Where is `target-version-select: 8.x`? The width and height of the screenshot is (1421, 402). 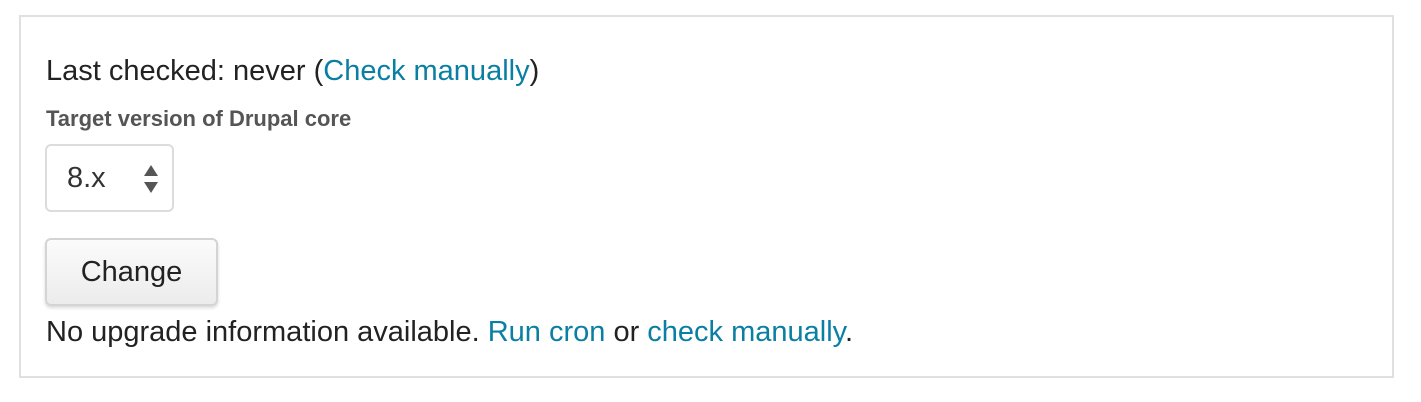 target-version-select: 8.x is located at coordinates (109, 178).